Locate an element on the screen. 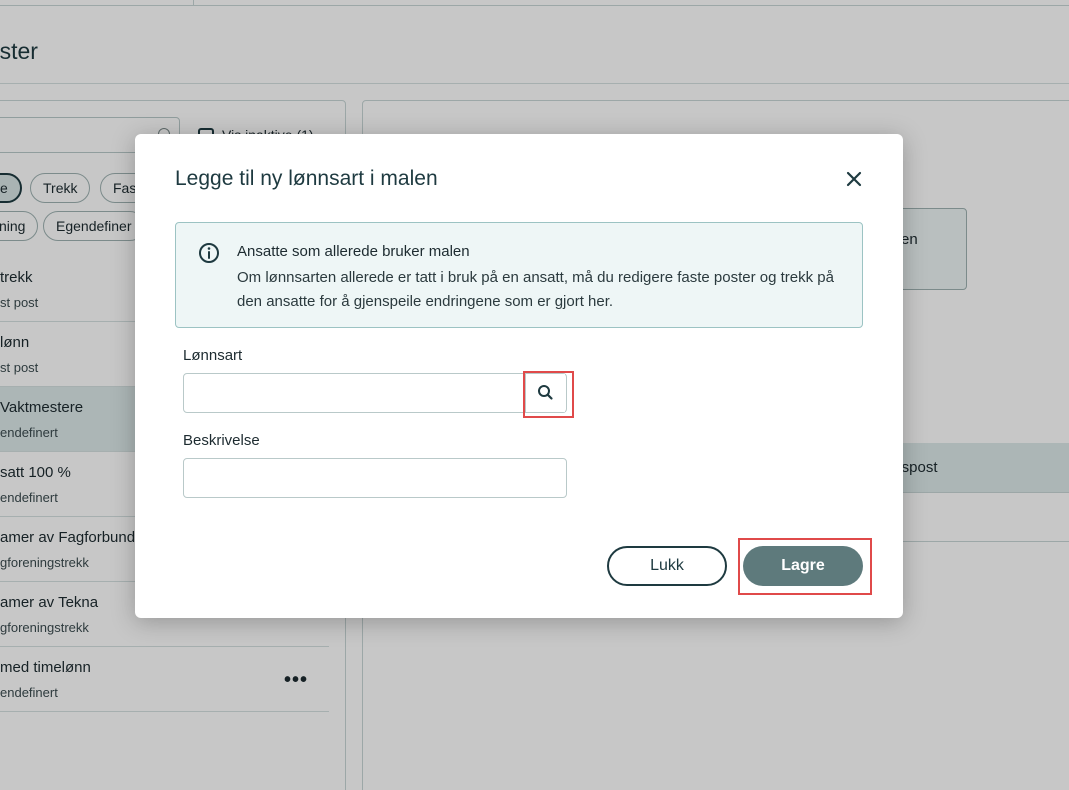  close-button: Lukk is located at coordinates (667, 566).